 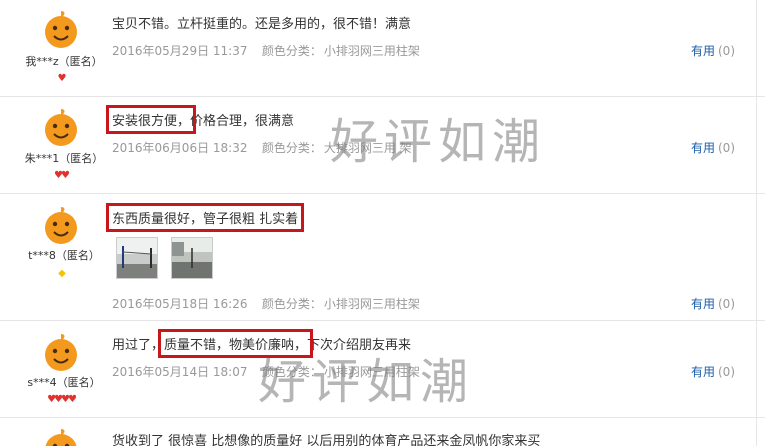 I want to click on review-content: 安装很方便，价格合理，很满意, so click(x=200, y=119).